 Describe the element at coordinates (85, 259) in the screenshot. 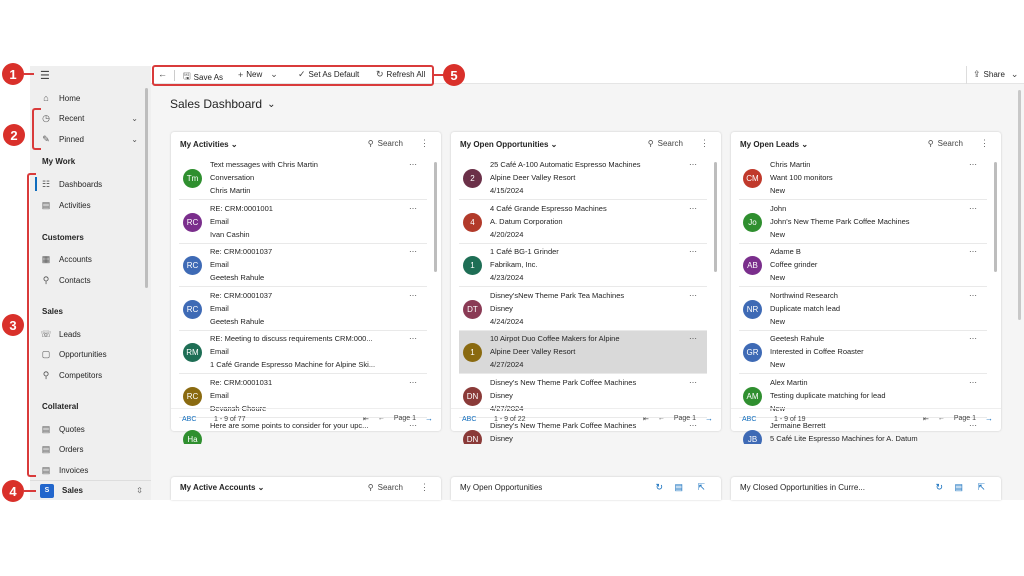

I see `nav-accounts: ▦ Accounts` at that location.